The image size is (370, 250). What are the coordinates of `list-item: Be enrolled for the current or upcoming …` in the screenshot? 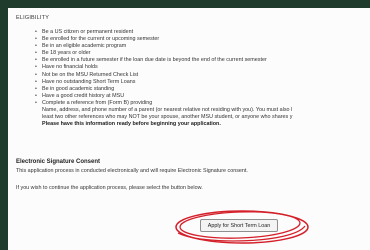 It's located at (163, 39).